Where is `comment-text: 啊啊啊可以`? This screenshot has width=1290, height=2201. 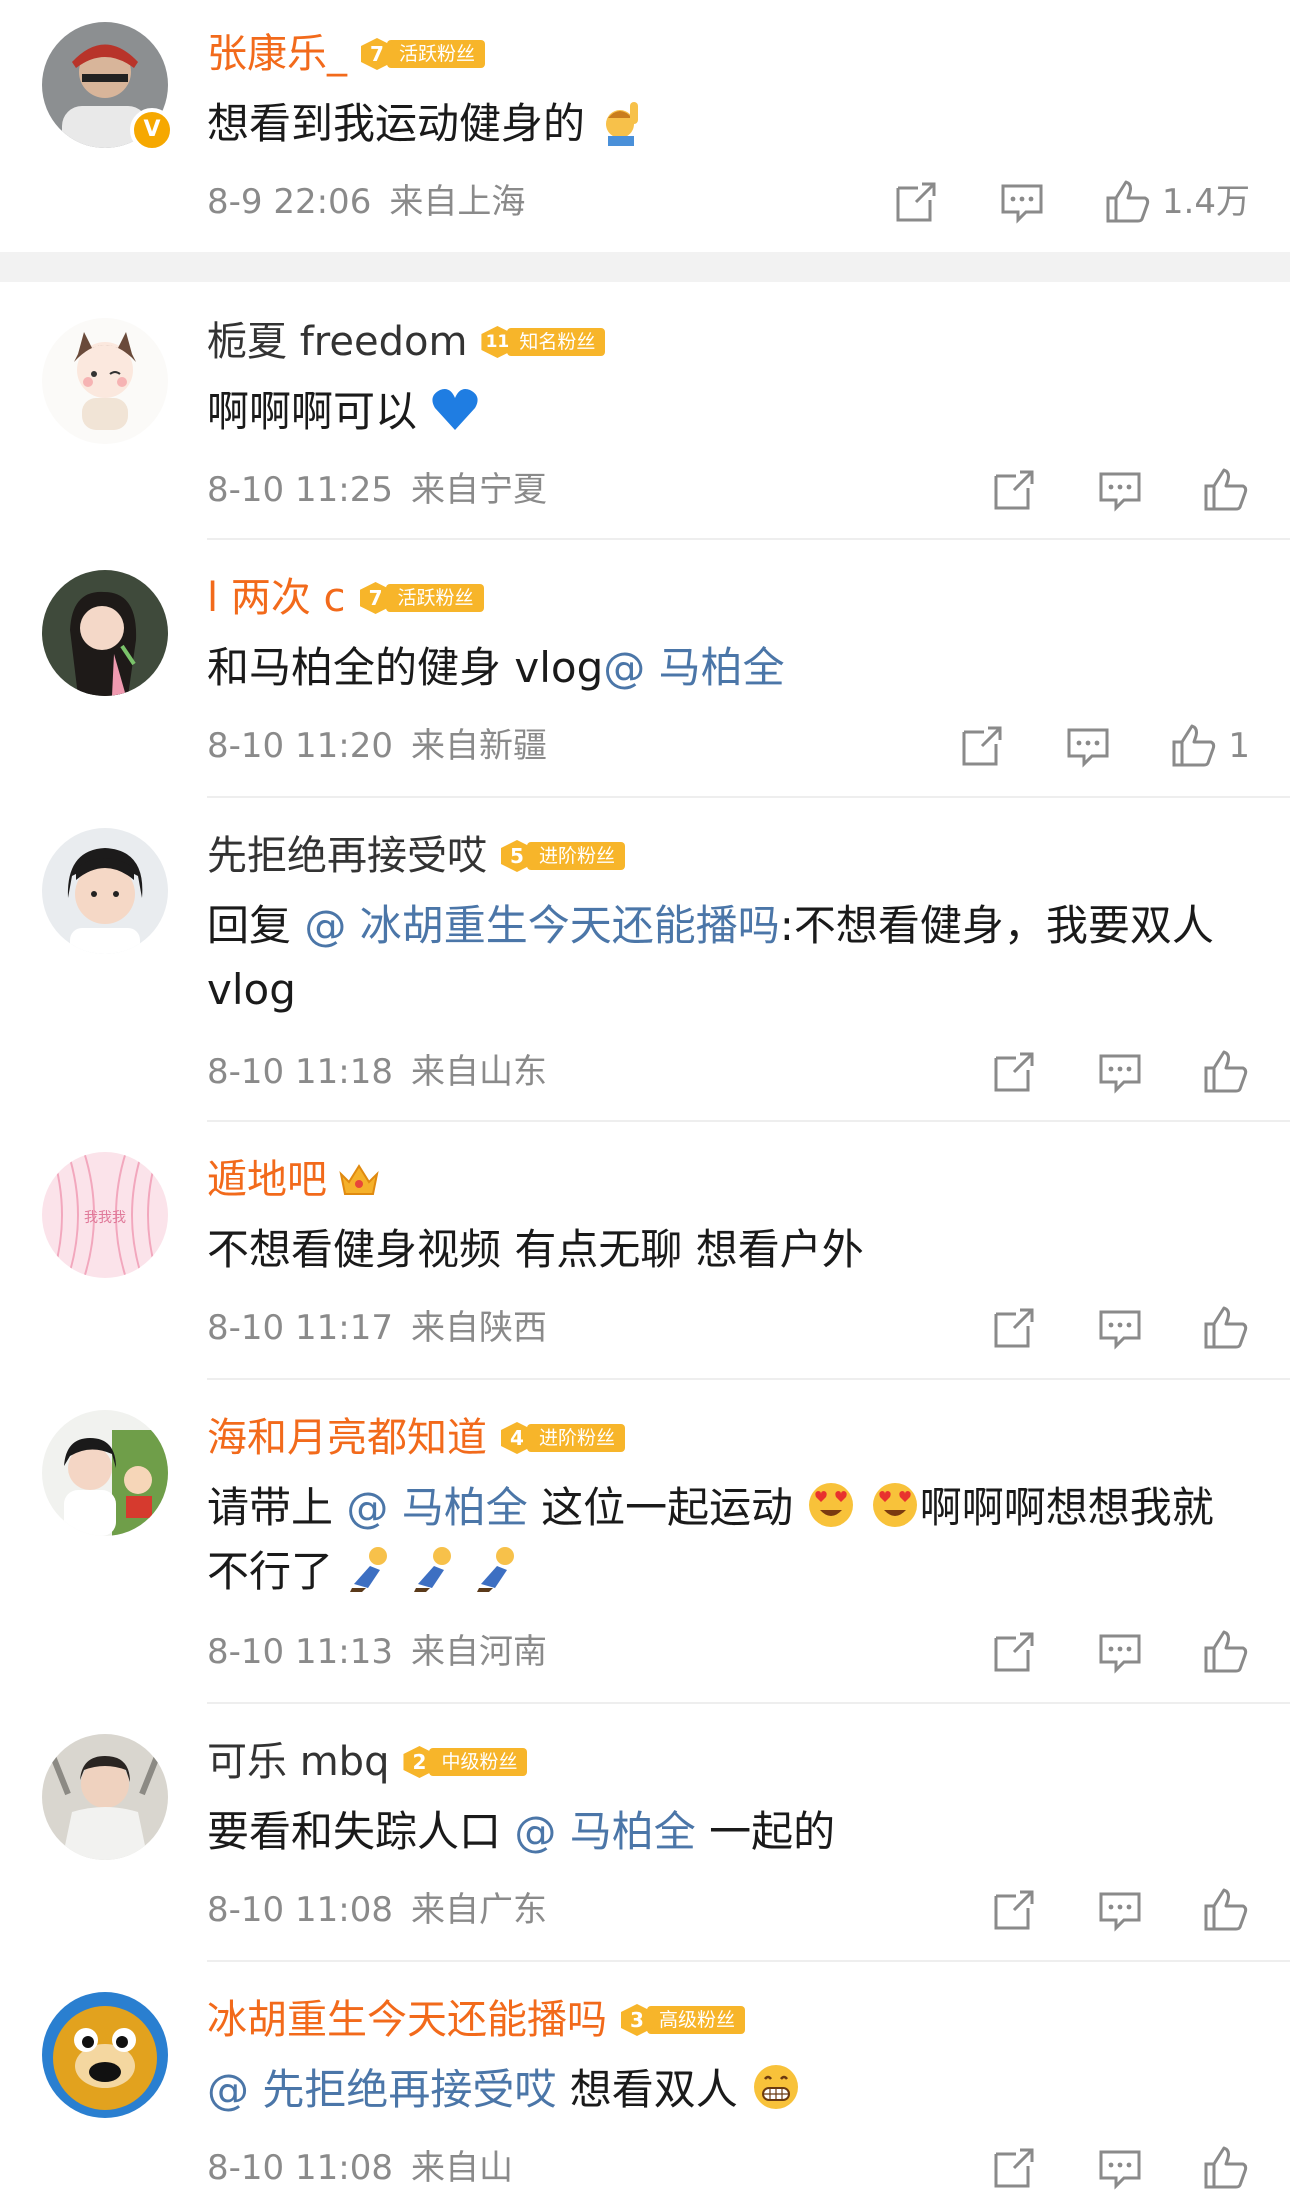 comment-text: 啊啊啊可以 is located at coordinates (727, 412).